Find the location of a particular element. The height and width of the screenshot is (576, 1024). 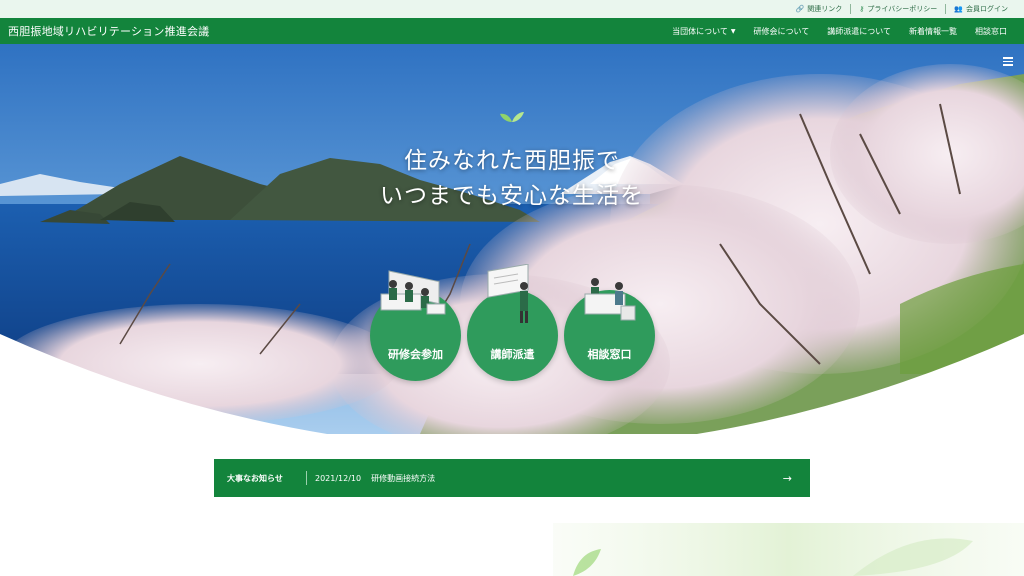

cta-label: 相談窓口 is located at coordinates (609, 354).